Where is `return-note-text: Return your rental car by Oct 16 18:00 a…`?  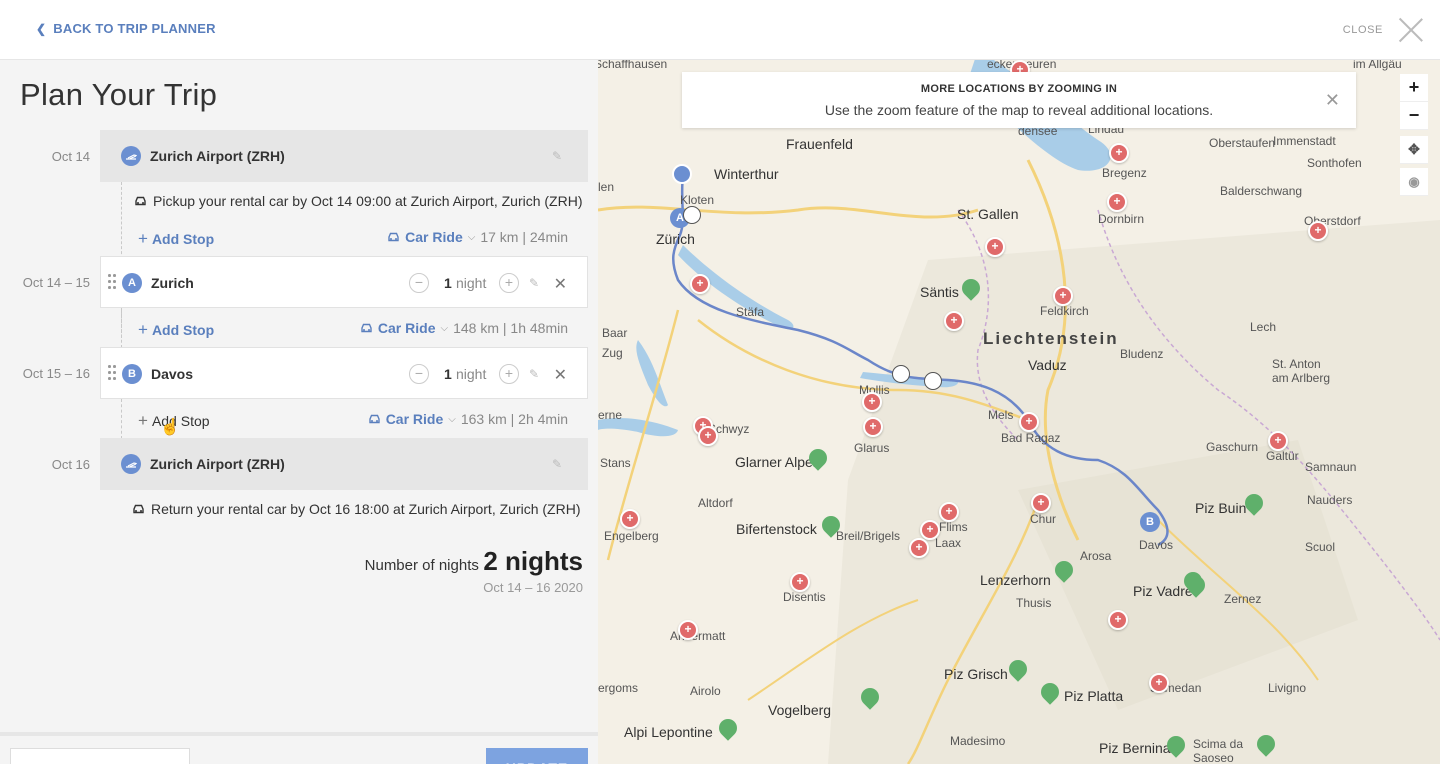 return-note-text: Return your rental car by Oct 16 18:00 a… is located at coordinates (366, 509).